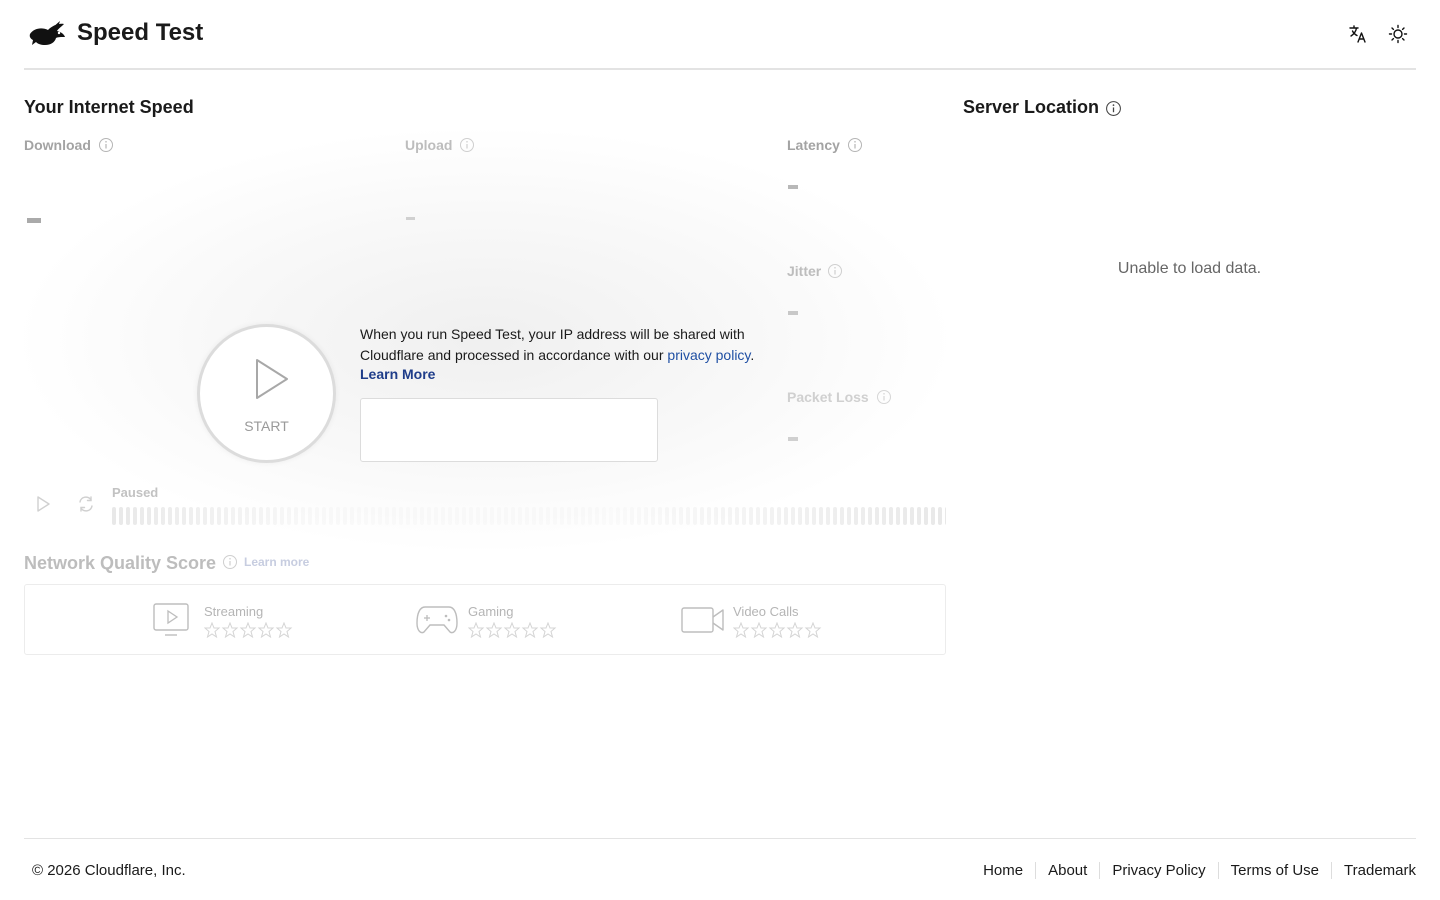 The width and height of the screenshot is (1440, 900). Describe the element at coordinates (109, 107) in the screenshot. I see `internet-speed-title: Your Internet Speed` at that location.